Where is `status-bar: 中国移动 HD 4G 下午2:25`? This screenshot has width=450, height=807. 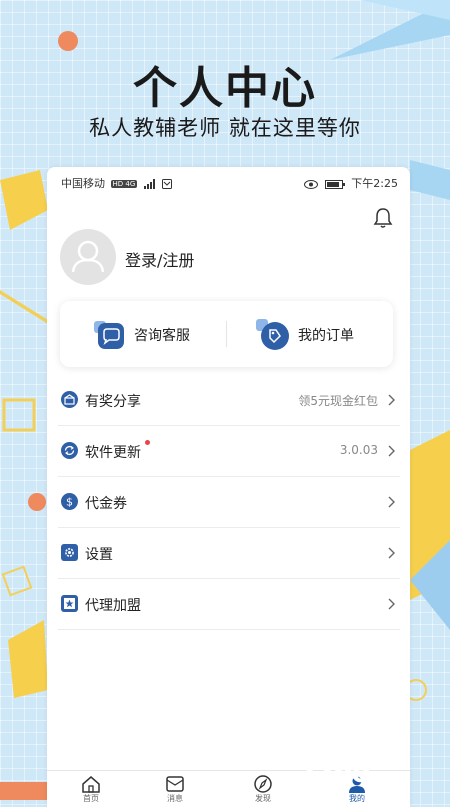
status-bar: 中国移动 HD 4G 下午2:25 is located at coordinates (228, 181).